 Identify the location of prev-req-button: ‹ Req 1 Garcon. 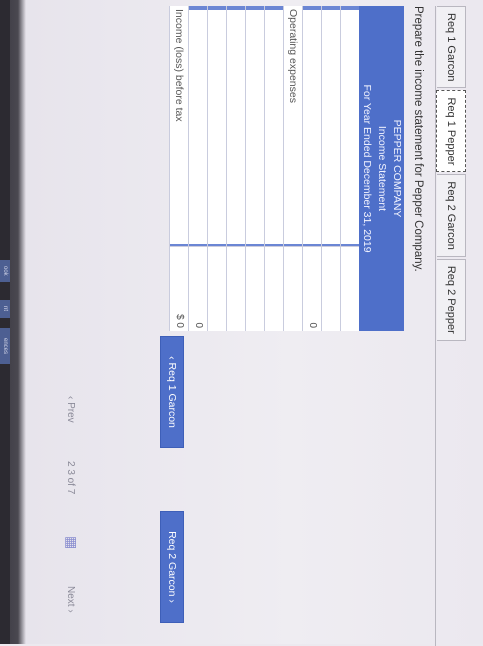
(172, 392).